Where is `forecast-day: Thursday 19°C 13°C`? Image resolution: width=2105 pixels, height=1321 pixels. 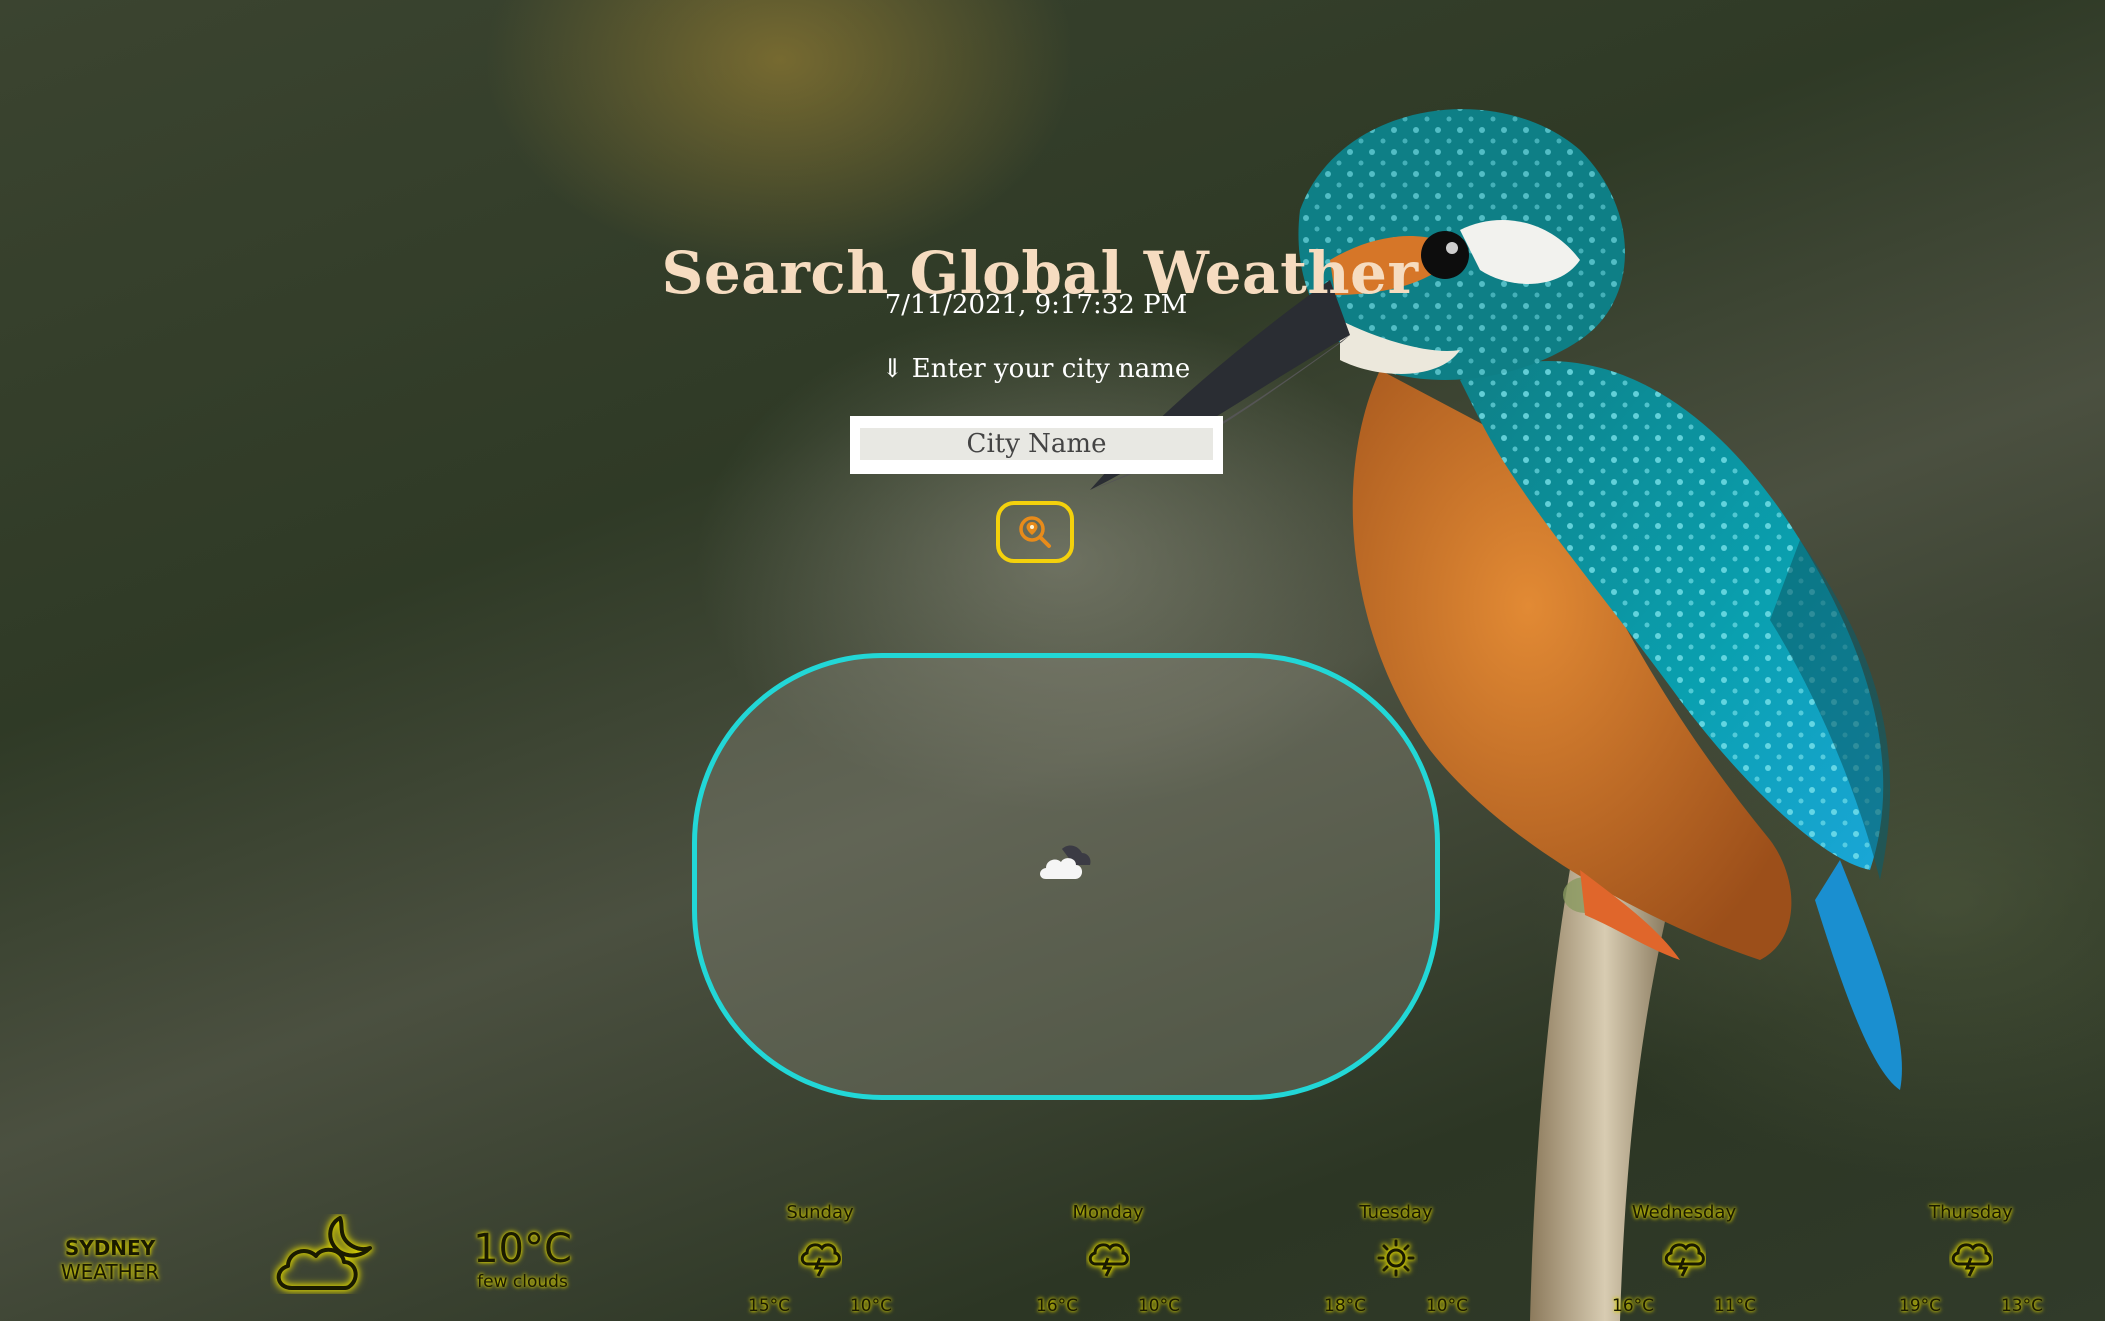
forecast-day: Thursday 19°C 13°C is located at coordinates (1971, 1260).